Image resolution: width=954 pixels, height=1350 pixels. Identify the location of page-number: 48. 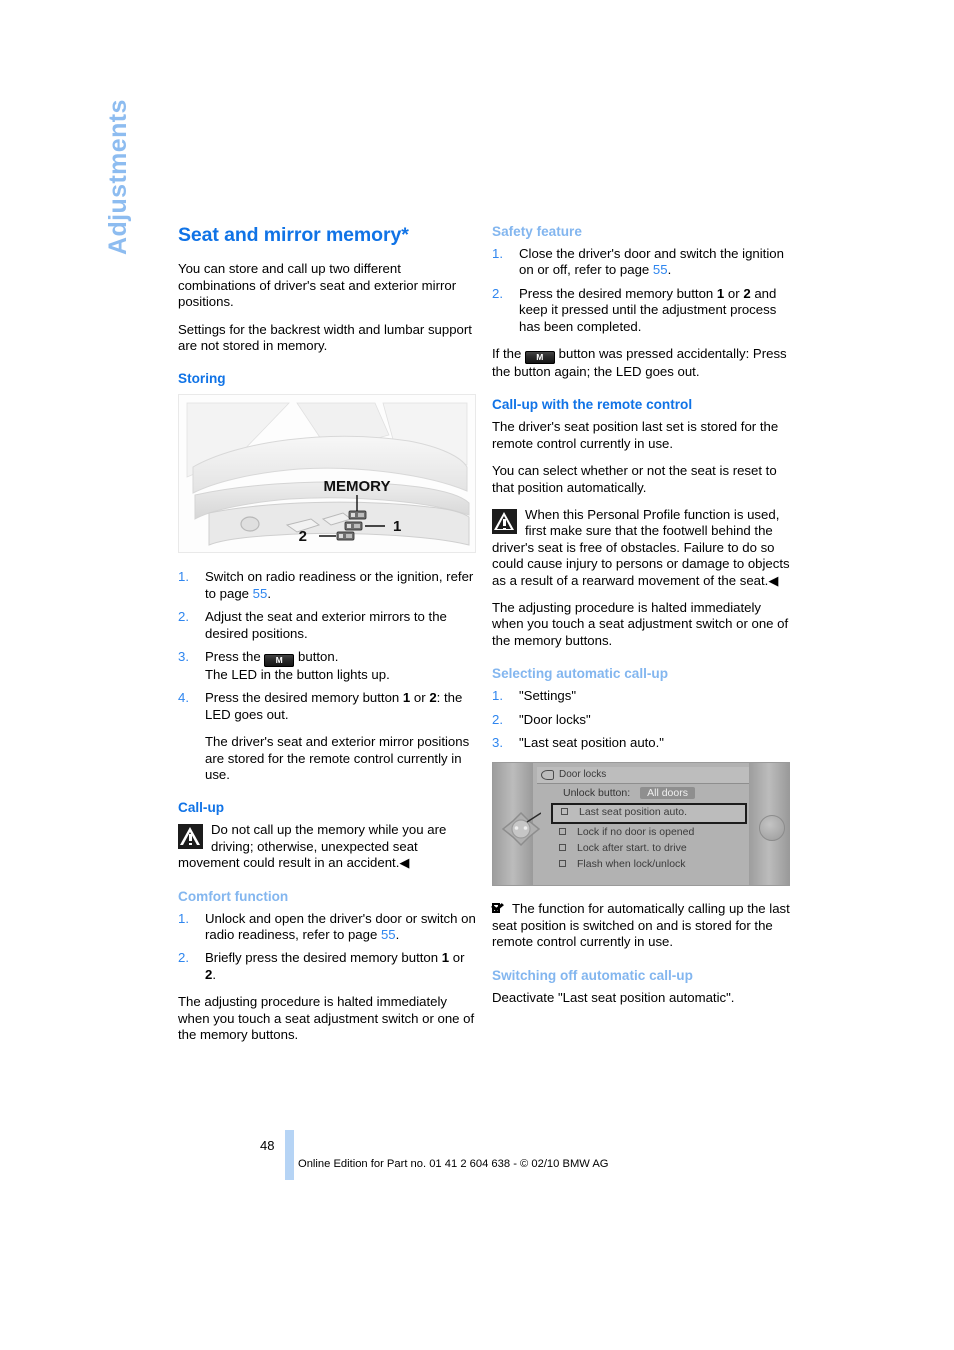
(267, 1145).